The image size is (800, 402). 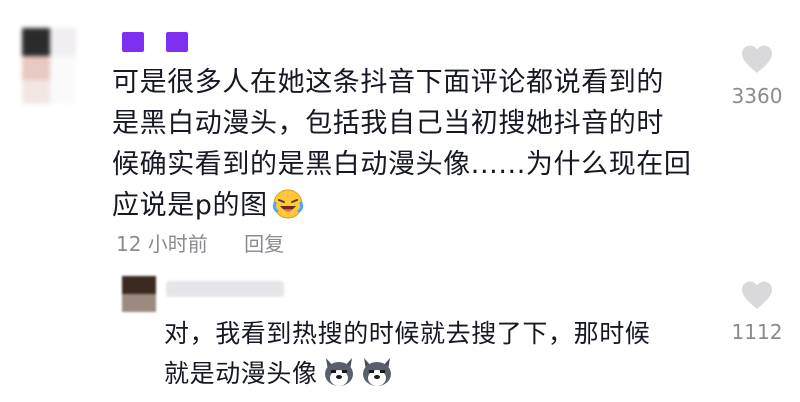 I want to click on reply-text: 对，我看到热搜的时候就去搜了下，那时候 就是动漫头像, so click(x=444, y=357).